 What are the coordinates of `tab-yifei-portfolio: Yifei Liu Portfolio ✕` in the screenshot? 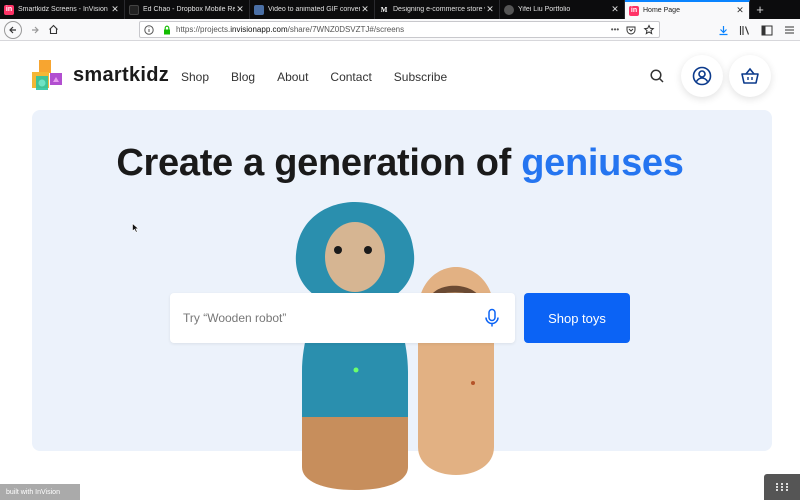 It's located at (562, 9).